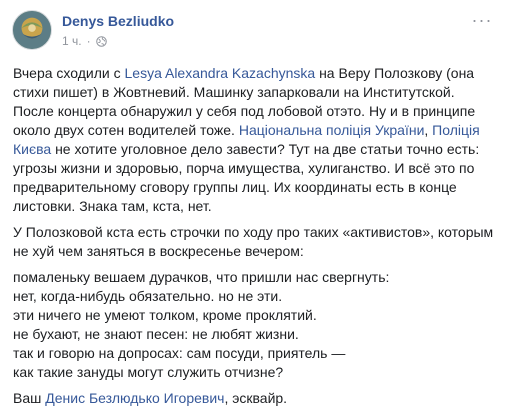 The height and width of the screenshot is (415, 505). What do you see at coordinates (134, 398) in the screenshot?
I see `tag-author-link: Денис Безлюдько Игоревич` at bounding box center [134, 398].